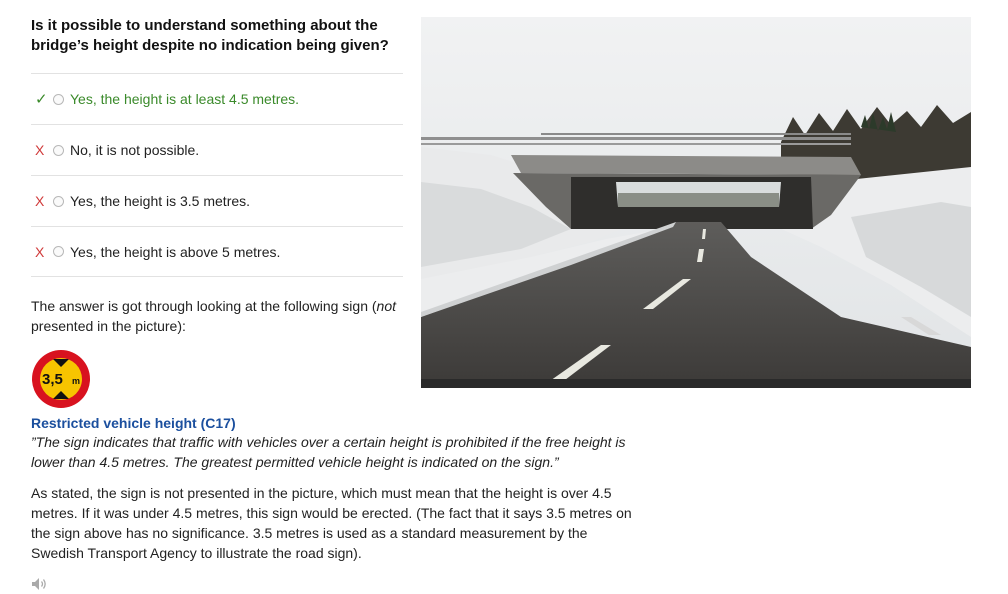 The width and height of the screenshot is (1008, 594). I want to click on answer-option: X Yes, the height is 3.5 metres., so click(217, 200).